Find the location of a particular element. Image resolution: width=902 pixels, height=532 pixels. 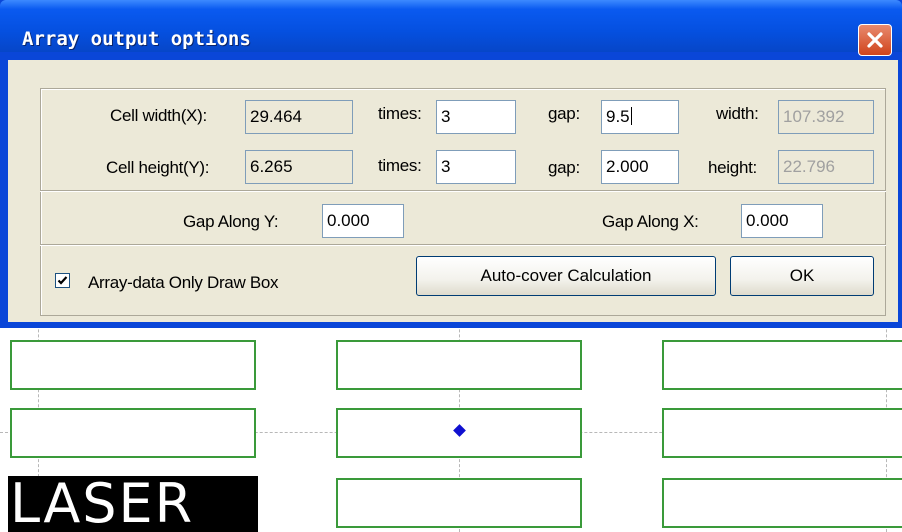

dialog-title: Array output options is located at coordinates (136, 39).